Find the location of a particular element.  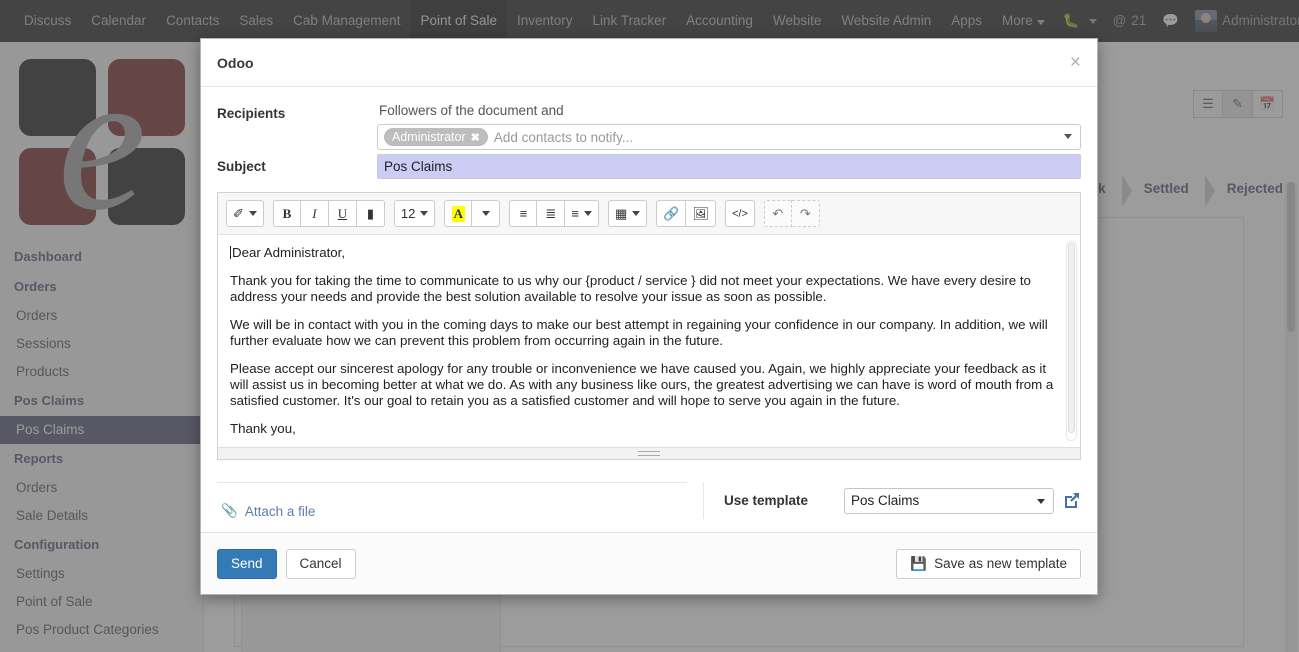

attach-file-button: 📎 Attach a file is located at coordinates (452, 507).